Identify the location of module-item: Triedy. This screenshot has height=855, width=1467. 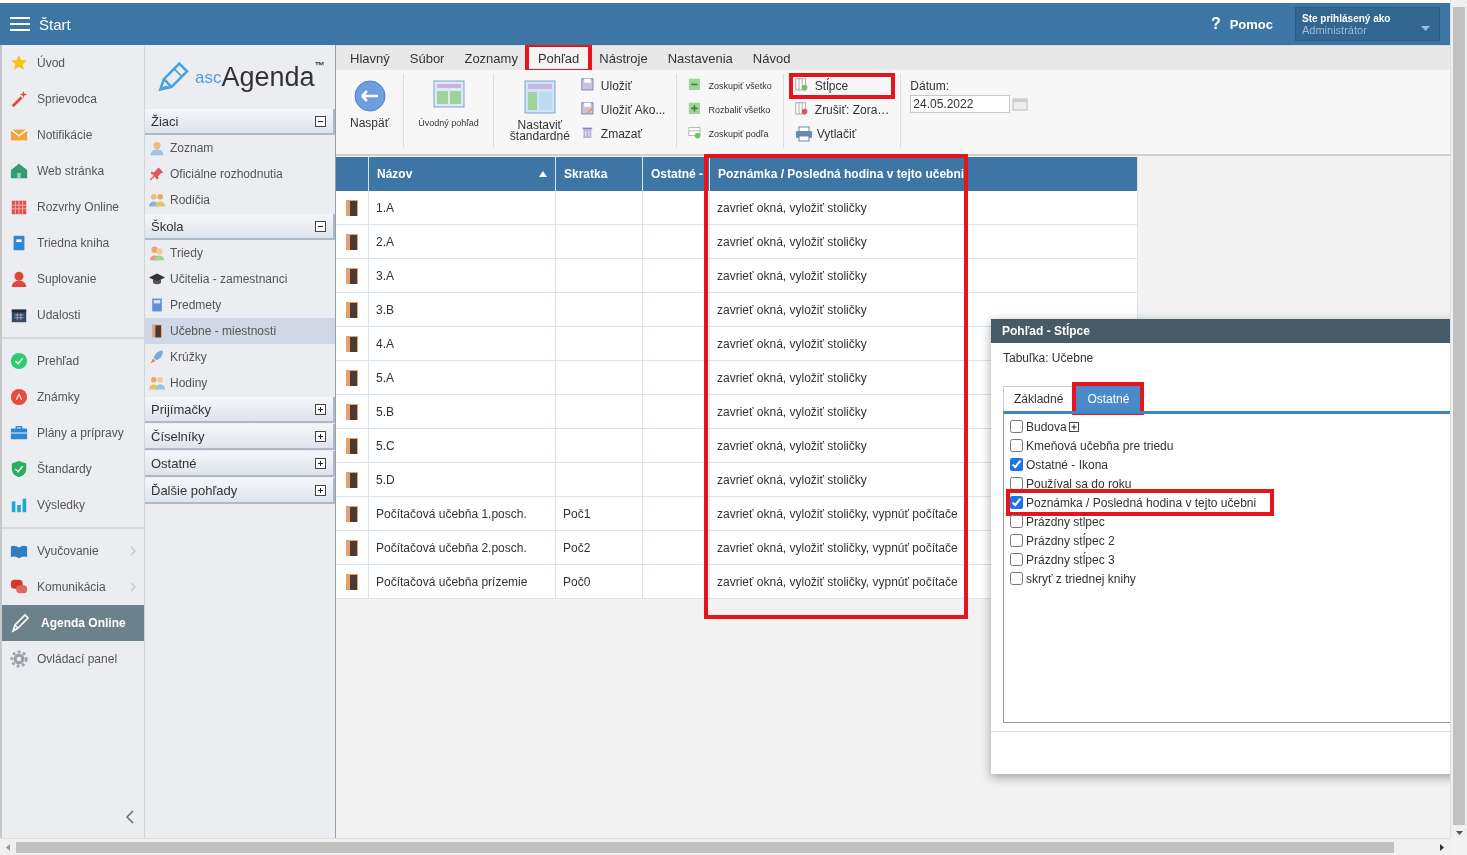
(240, 253).